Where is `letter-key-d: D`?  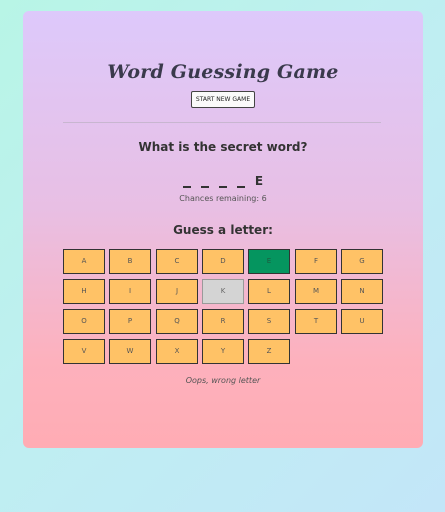
letter-key-d: D is located at coordinates (223, 261).